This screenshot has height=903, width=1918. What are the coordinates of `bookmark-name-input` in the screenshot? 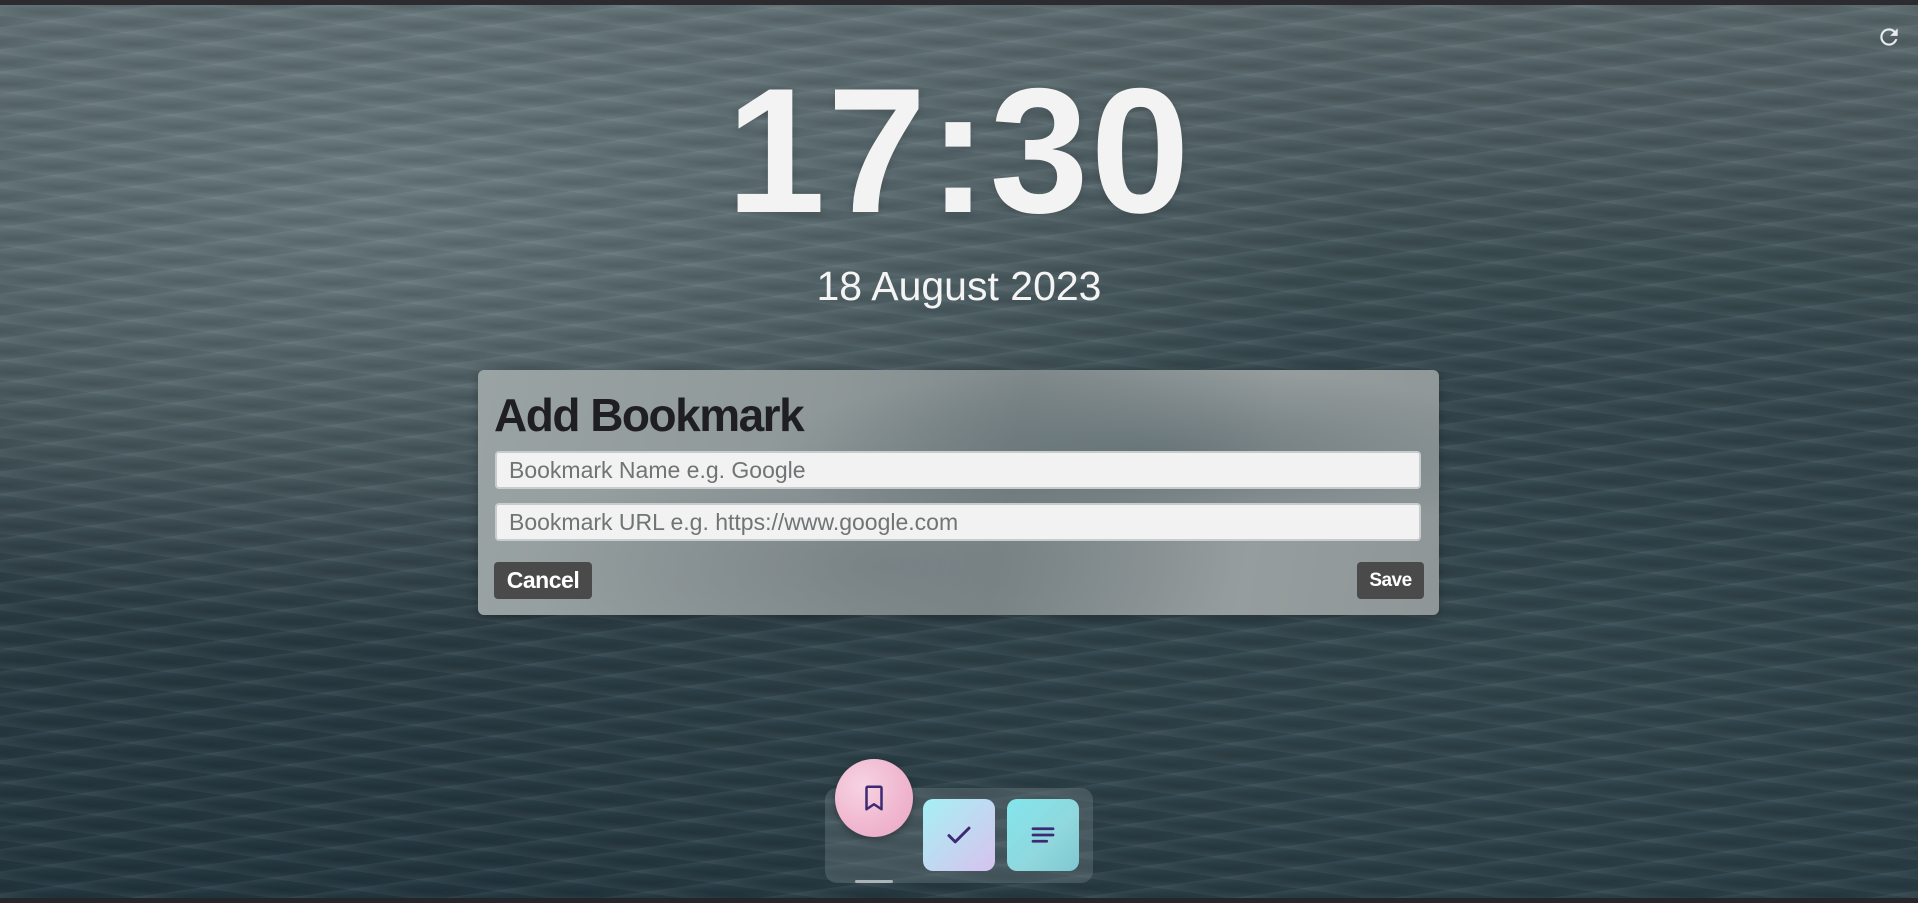 It's located at (958, 470).